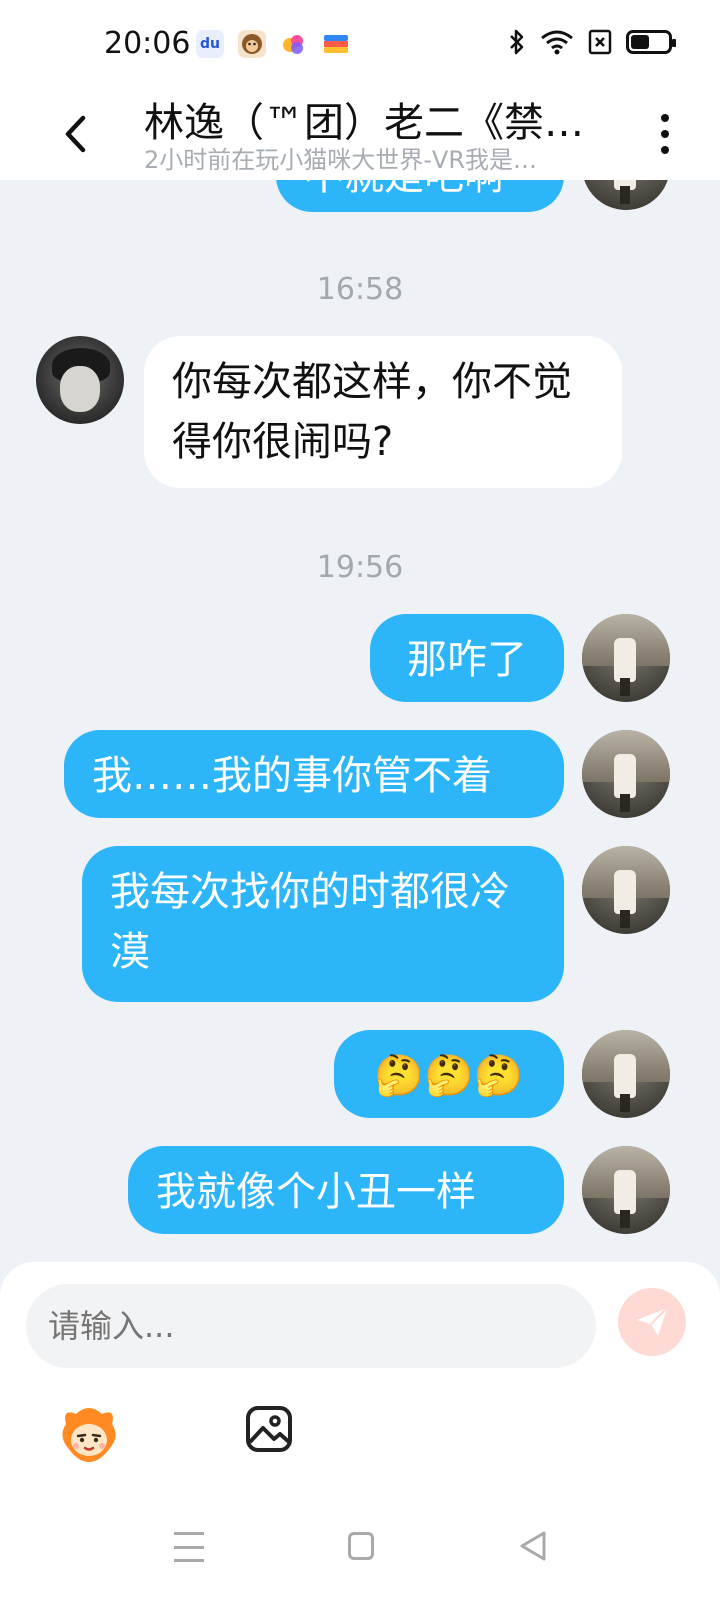 The image size is (720, 1600). Describe the element at coordinates (651, 42) in the screenshot. I see `battery-icon` at that location.